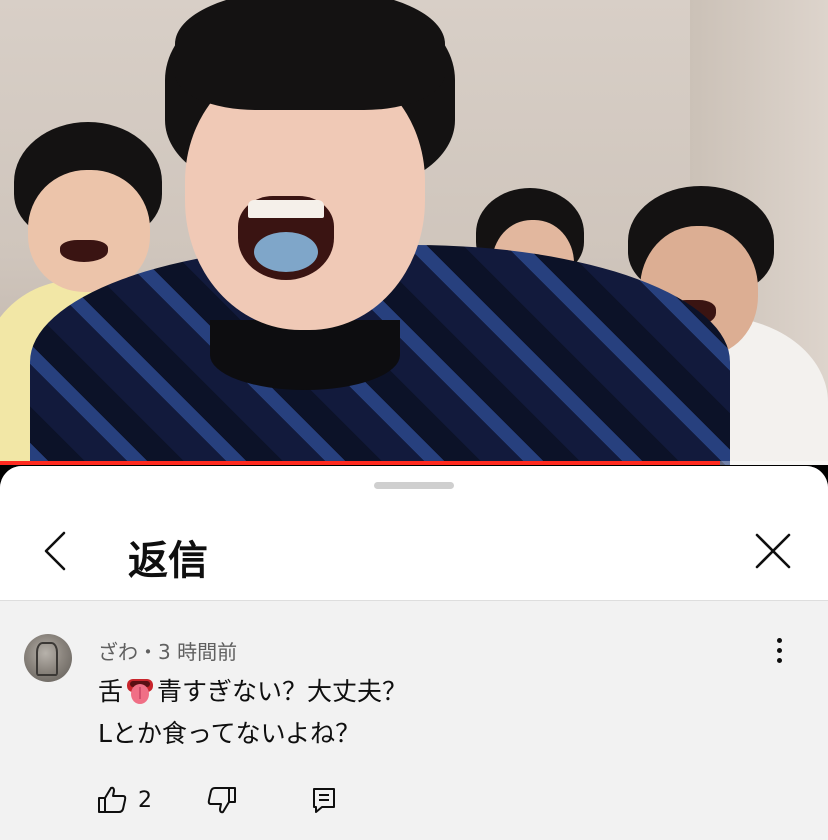 This screenshot has height=840, width=828. What do you see at coordinates (414, 802) in the screenshot?
I see `comment-actions: 2` at bounding box center [414, 802].